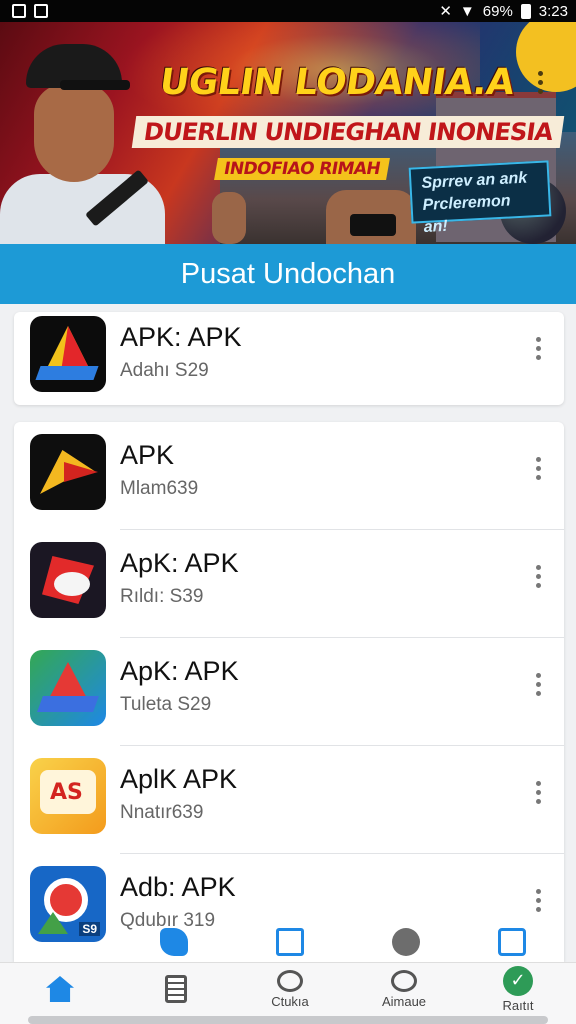 This screenshot has height=1024, width=576. I want to click on list-item: ApK: APK Tuleta S29, so click(289, 692).